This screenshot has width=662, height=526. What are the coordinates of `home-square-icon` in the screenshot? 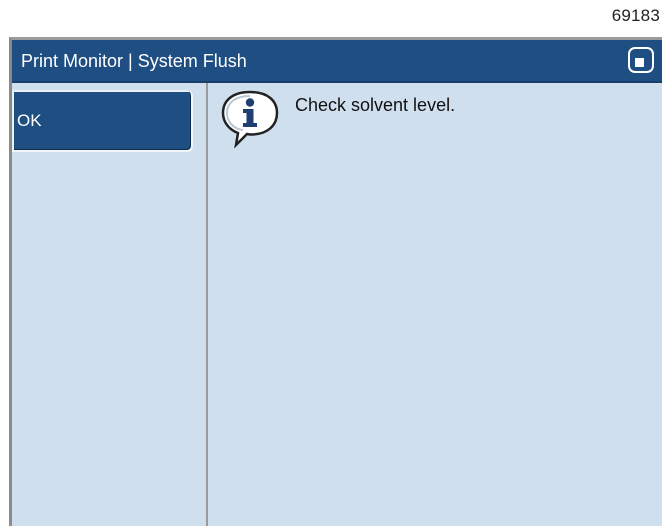 It's located at (639, 62).